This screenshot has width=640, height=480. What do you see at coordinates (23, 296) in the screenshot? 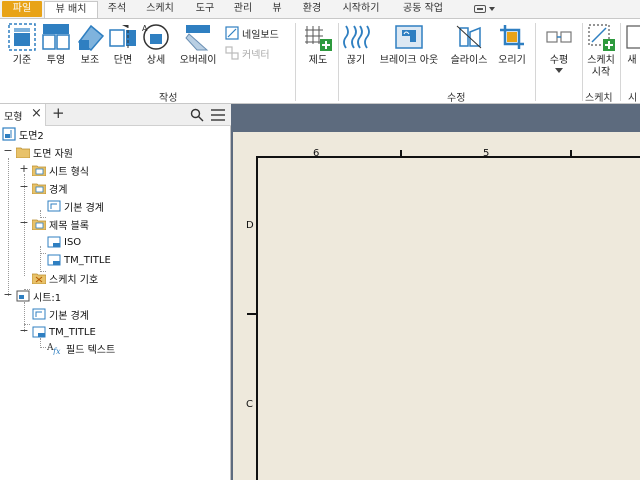
I see `sheet-icon` at bounding box center [23, 296].